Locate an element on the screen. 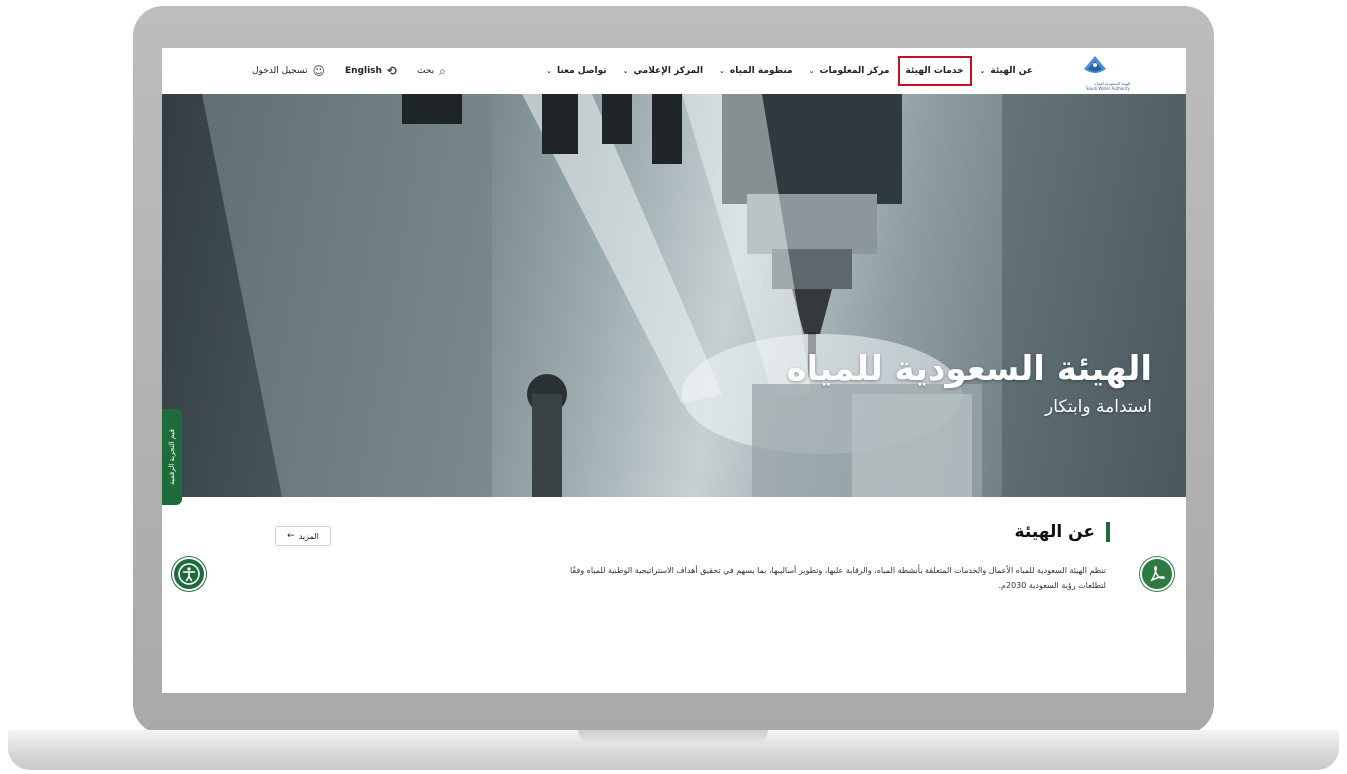  more-button: المزيد ← is located at coordinates (303, 536).